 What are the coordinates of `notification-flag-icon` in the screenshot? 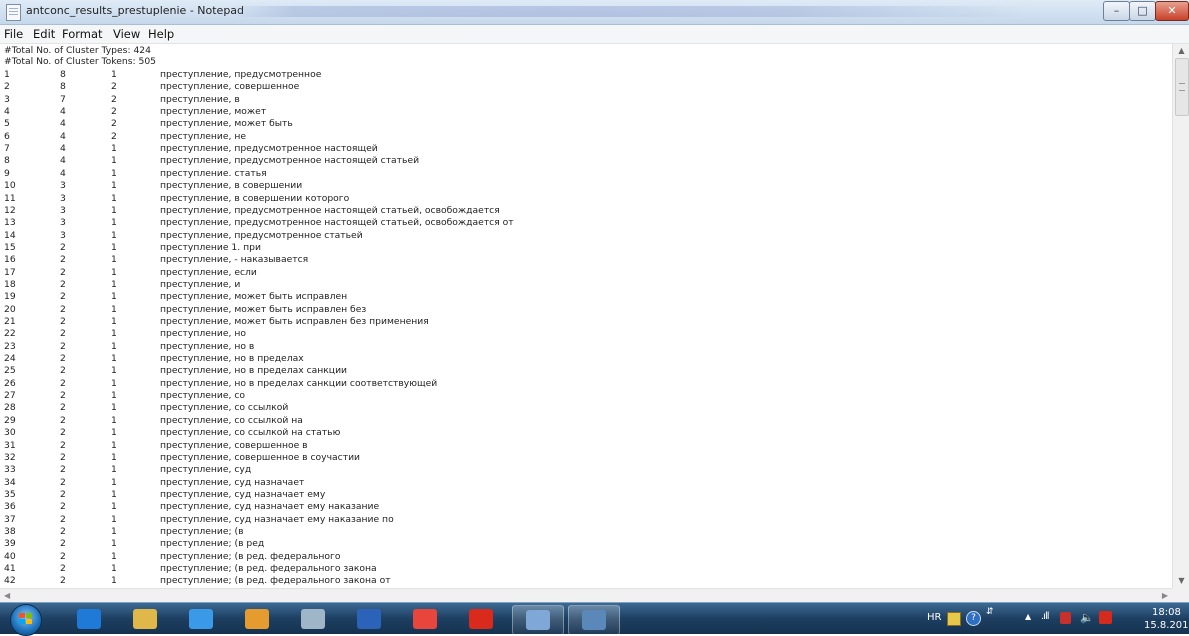 It's located at (1065, 618).